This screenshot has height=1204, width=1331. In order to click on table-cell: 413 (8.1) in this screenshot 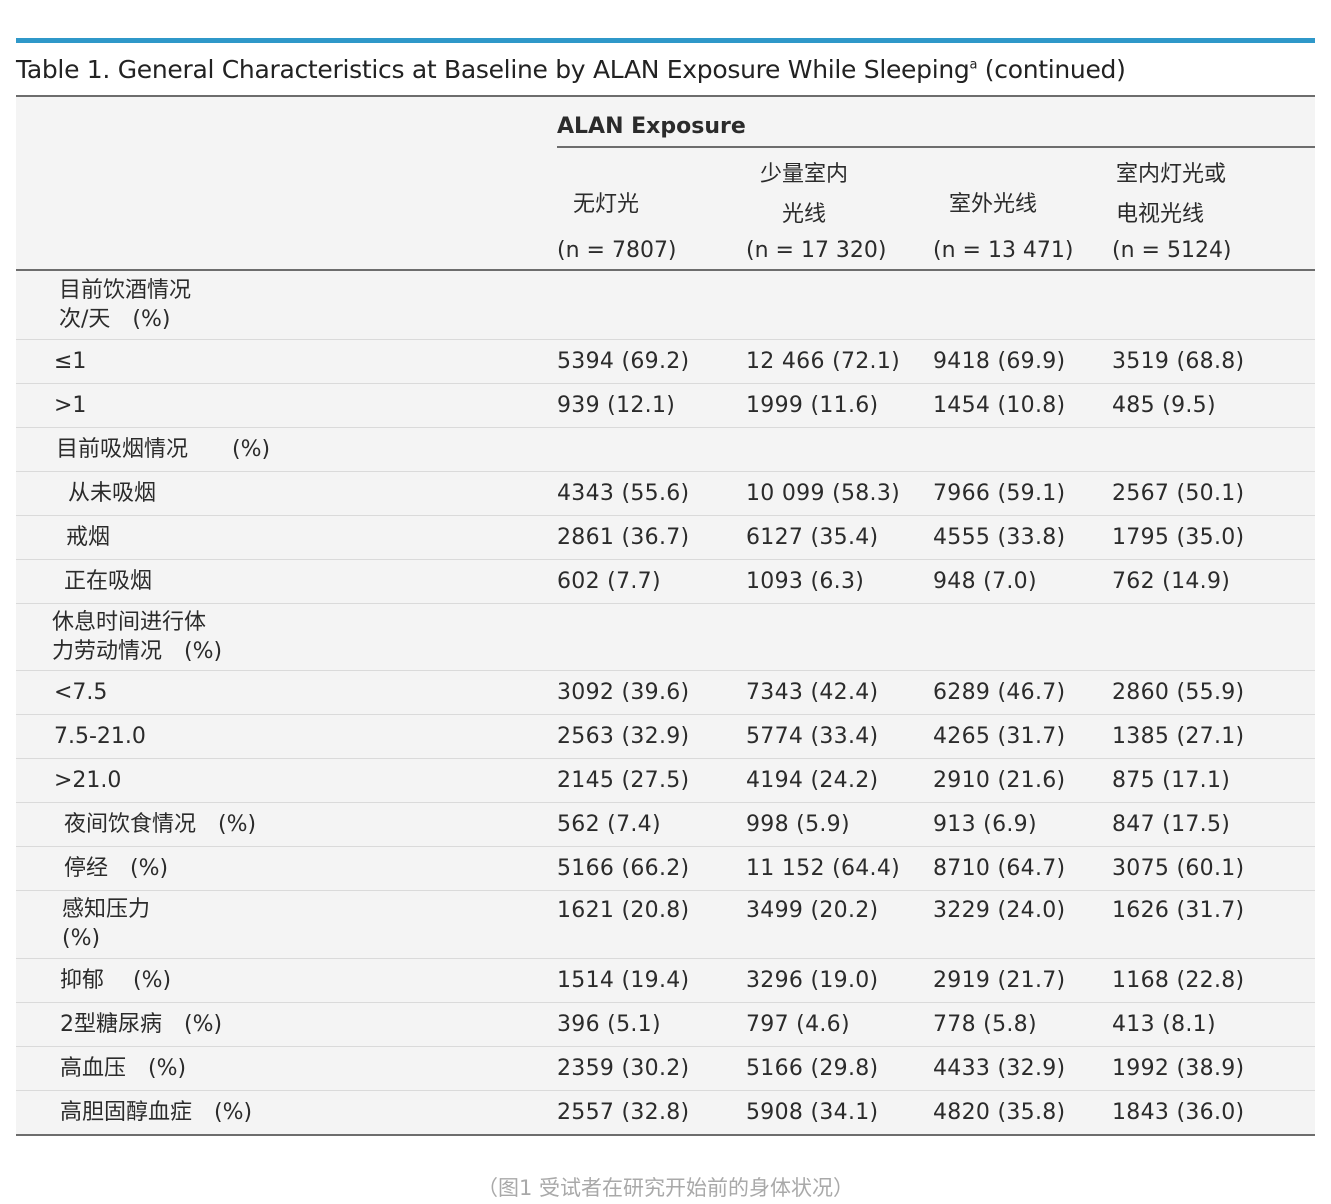, I will do `click(1164, 1024)`.